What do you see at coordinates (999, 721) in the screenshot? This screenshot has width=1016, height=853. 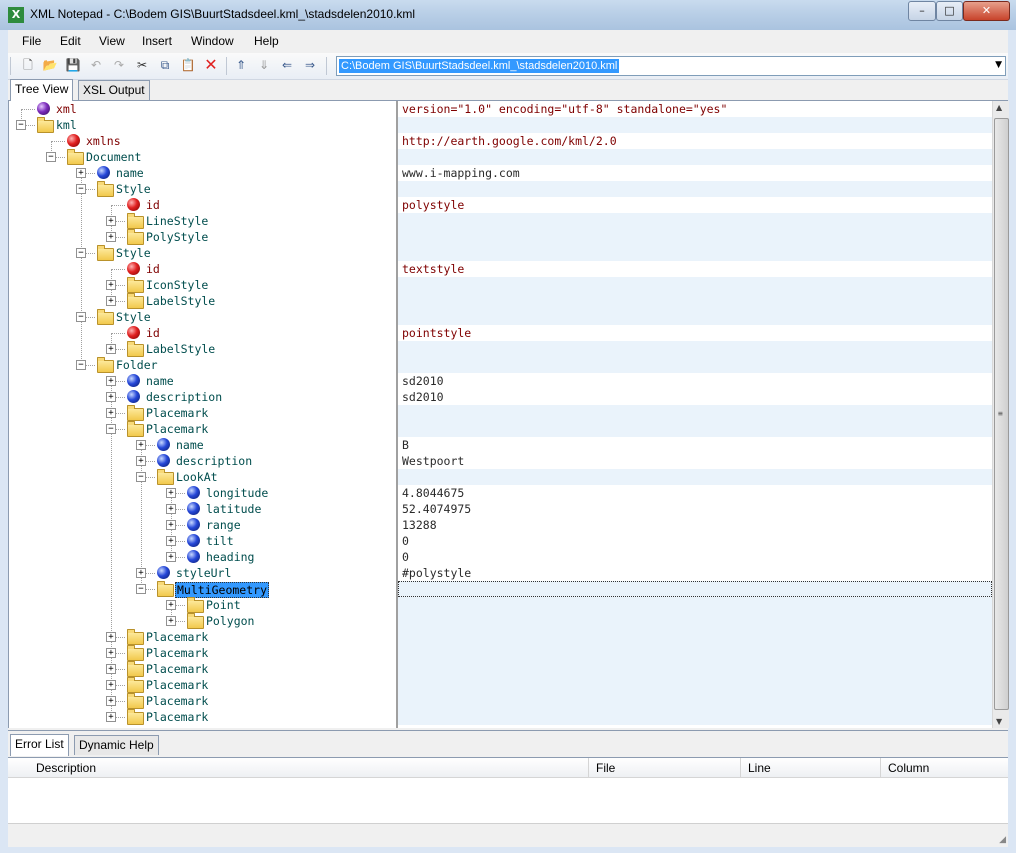 I see `scroll-down-arrow-icon: ▼` at bounding box center [999, 721].